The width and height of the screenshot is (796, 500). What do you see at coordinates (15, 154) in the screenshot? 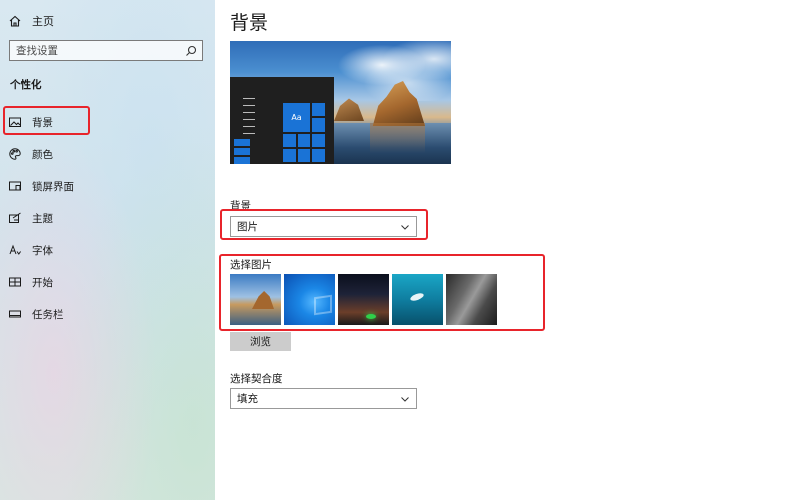
I see `palette-icon` at bounding box center [15, 154].